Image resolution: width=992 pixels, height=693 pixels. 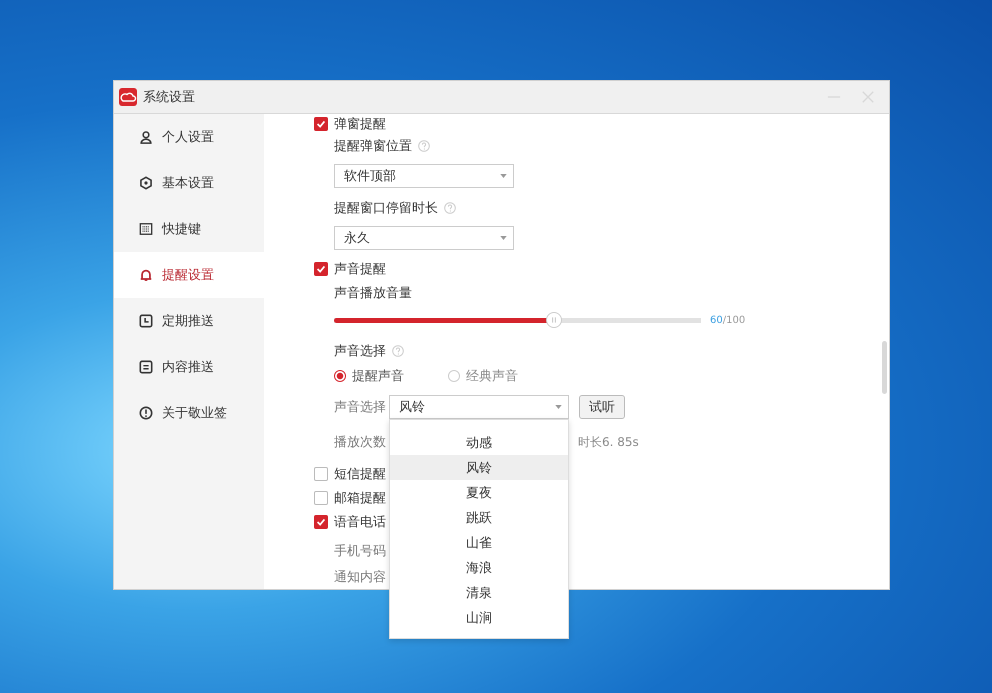 I want to click on sidebar-item: 快捷键, so click(x=189, y=229).